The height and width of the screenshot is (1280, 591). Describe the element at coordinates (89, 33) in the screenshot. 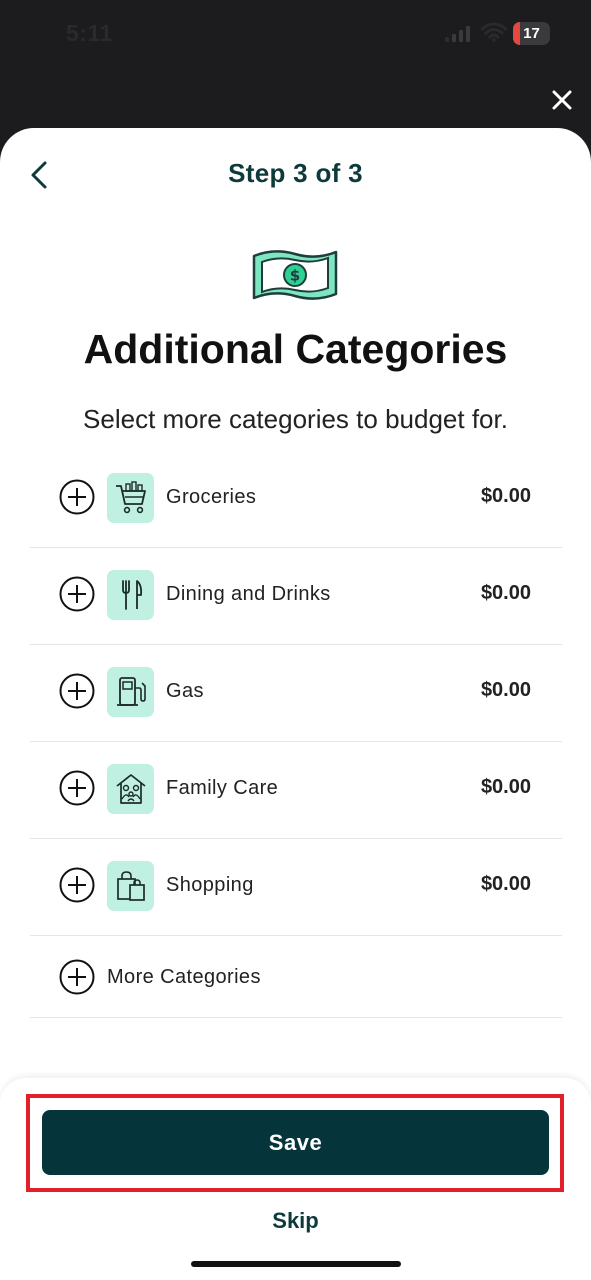

I see `status-time: 5:11` at that location.